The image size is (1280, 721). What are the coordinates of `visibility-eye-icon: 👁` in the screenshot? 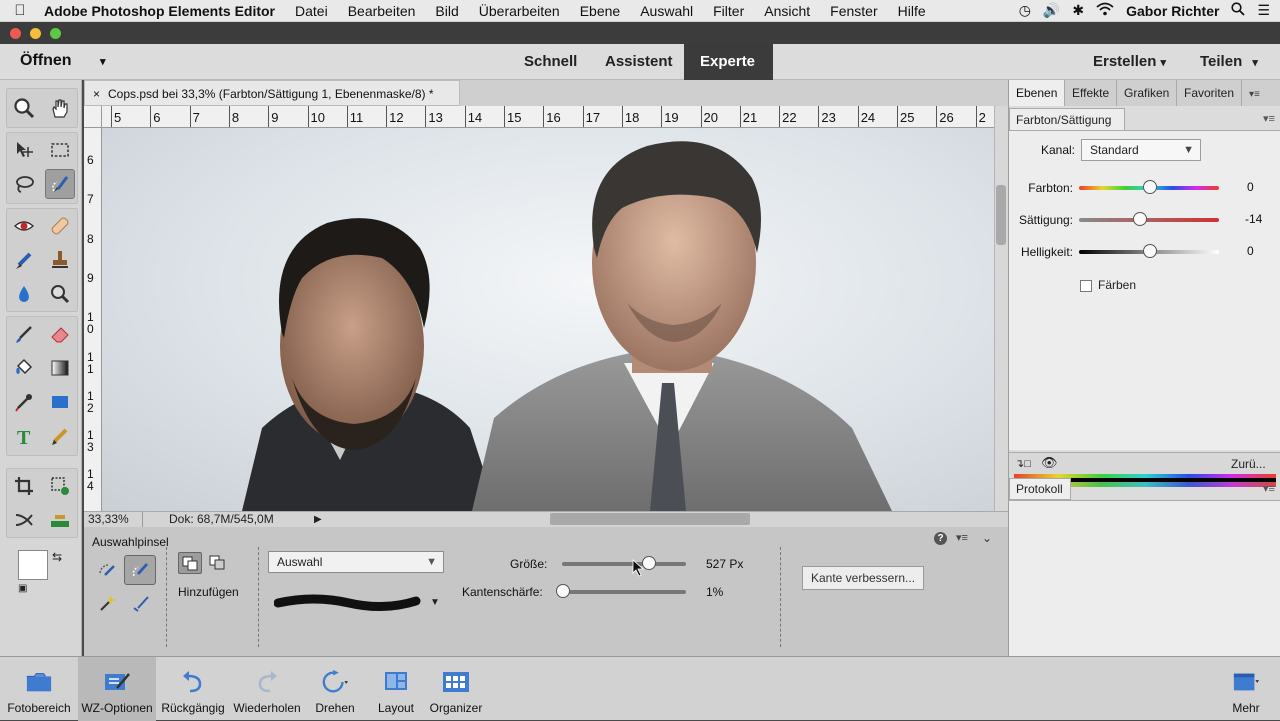 It's located at (1049, 463).